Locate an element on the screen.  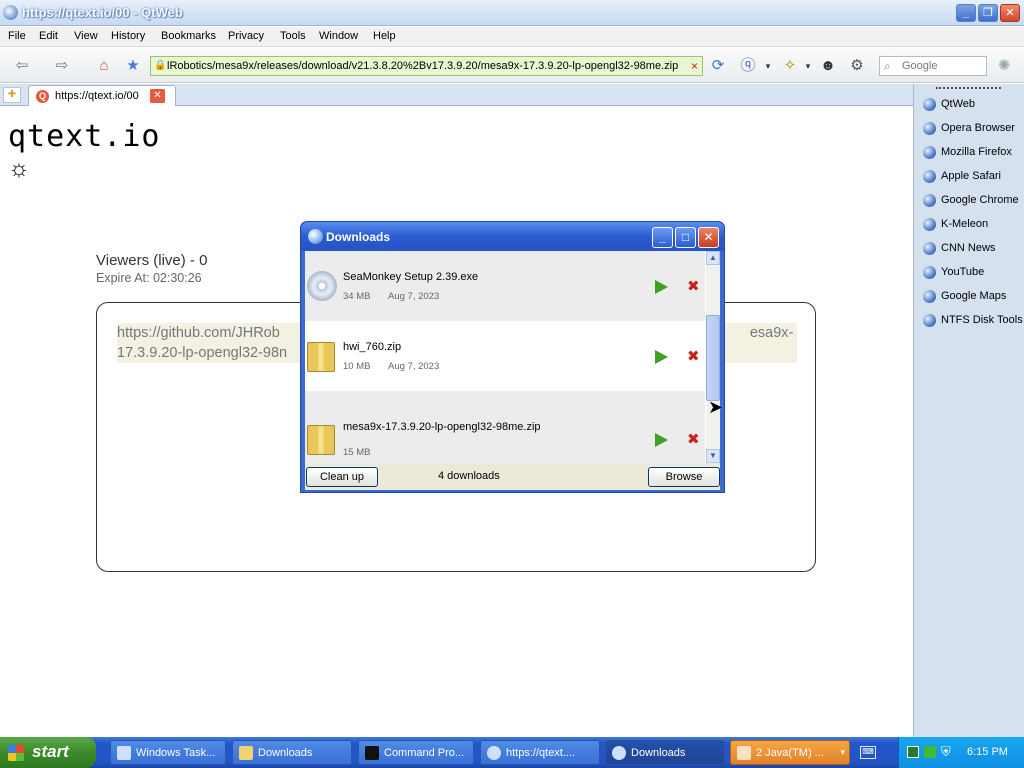
home-icon: ⌂ is located at coordinates (104, 66).